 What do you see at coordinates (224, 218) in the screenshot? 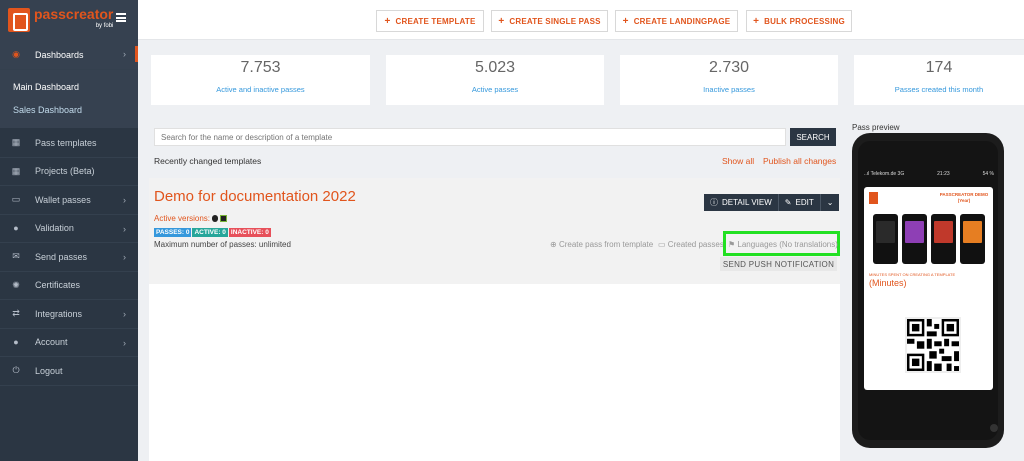
I see `android-icon` at bounding box center [224, 218].